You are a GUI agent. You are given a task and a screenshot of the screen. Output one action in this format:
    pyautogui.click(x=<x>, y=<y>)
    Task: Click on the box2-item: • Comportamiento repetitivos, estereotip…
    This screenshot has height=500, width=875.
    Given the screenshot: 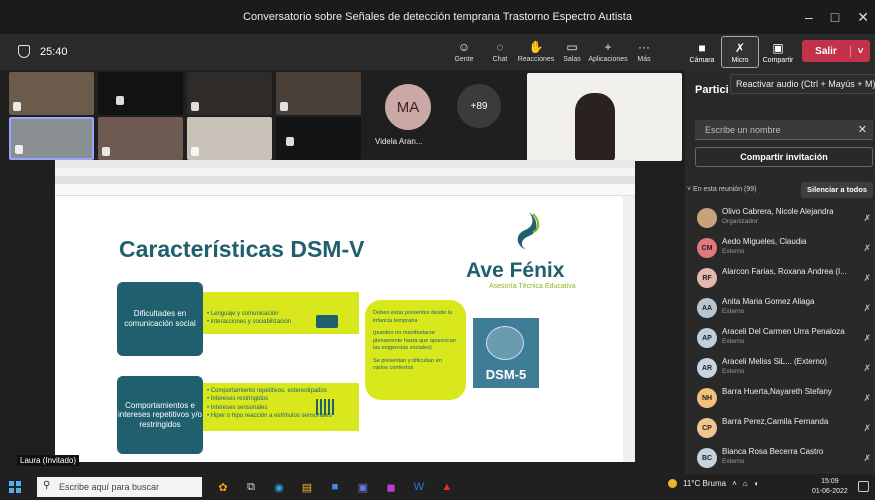 What is the action you would take?
    pyautogui.click(x=267, y=391)
    